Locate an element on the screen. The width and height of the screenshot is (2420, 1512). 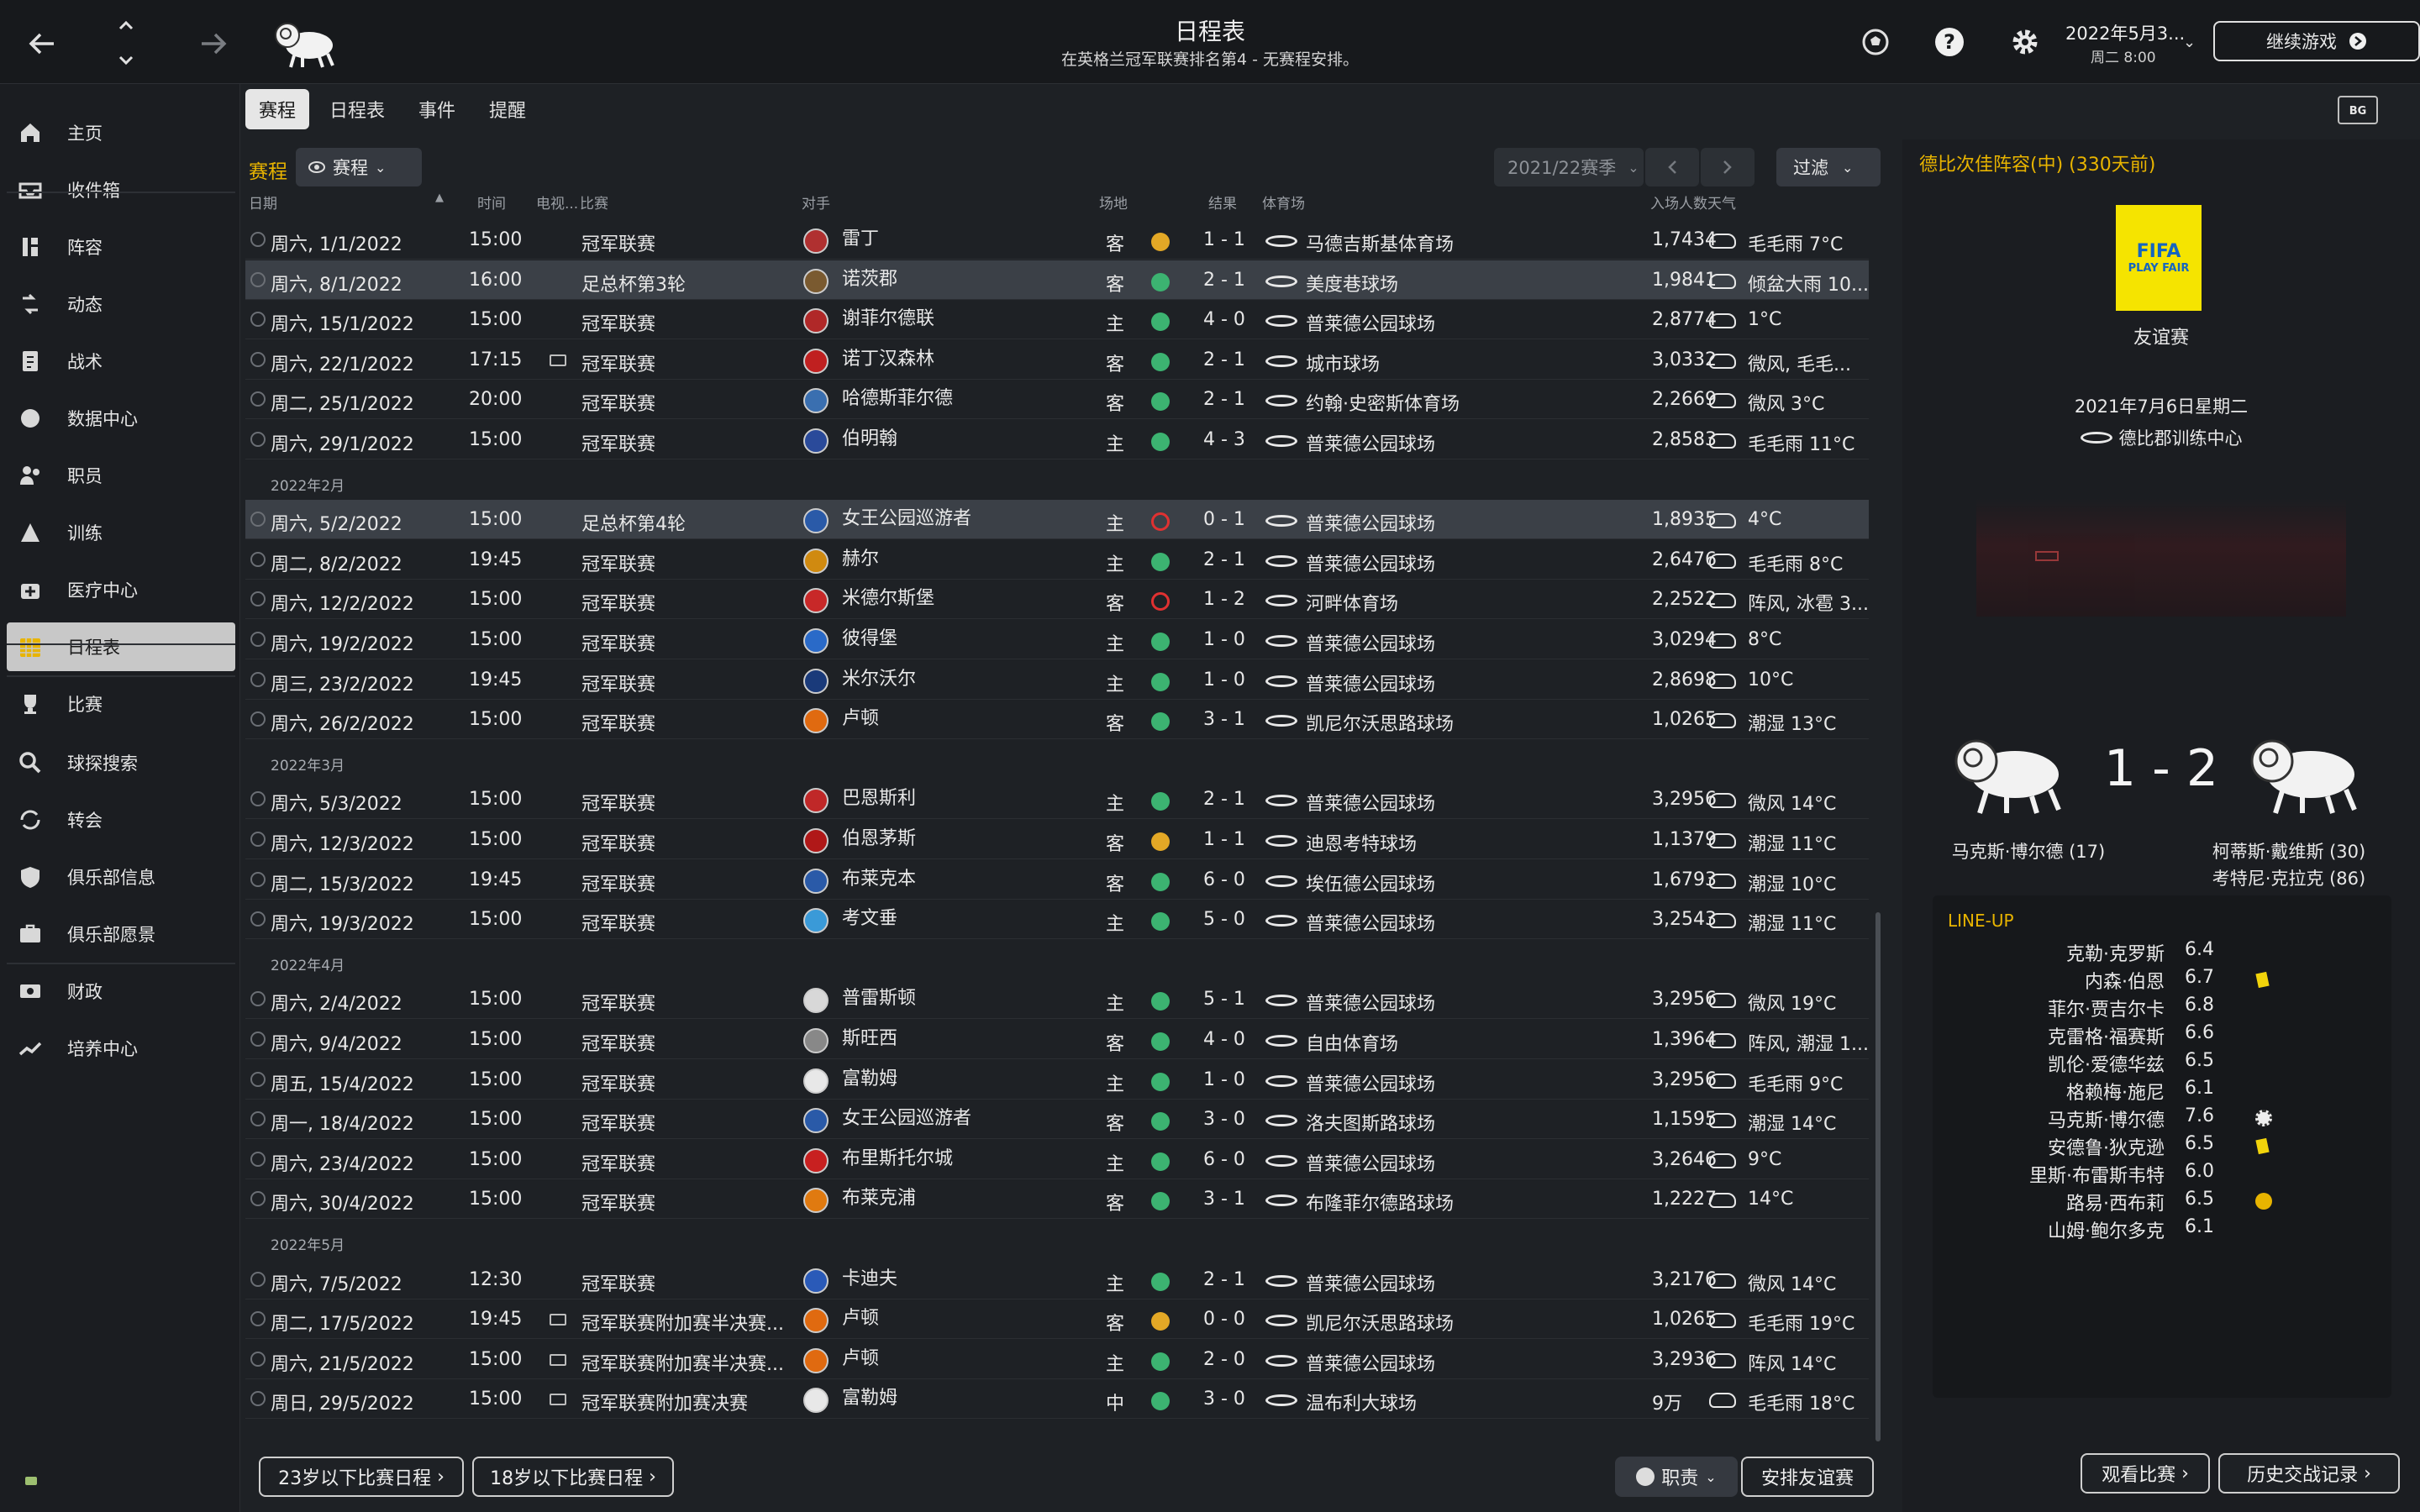
column-competition: 比赛 is located at coordinates (594, 202).